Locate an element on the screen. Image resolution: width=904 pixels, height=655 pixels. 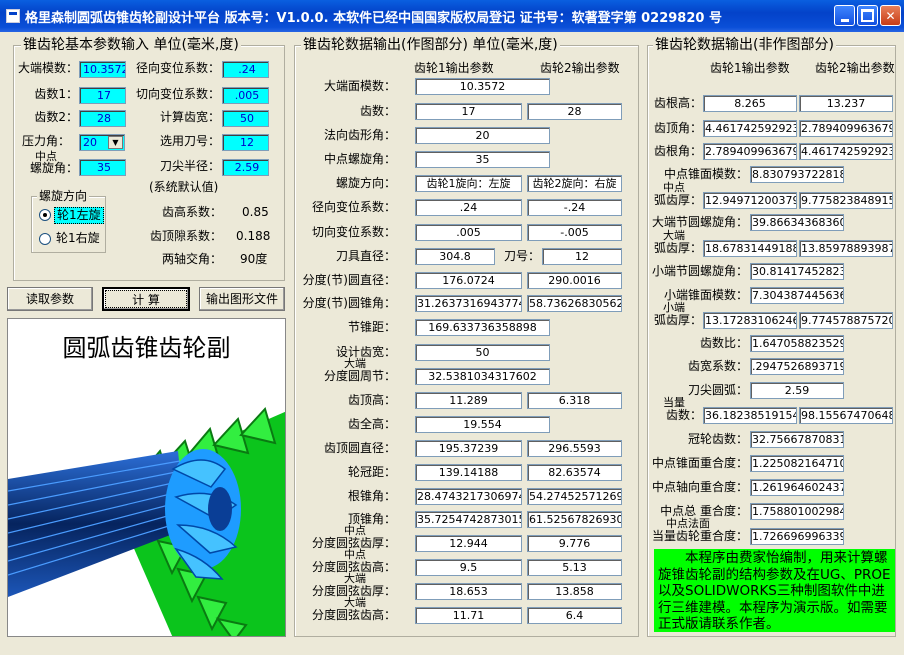
drawing-row-value-1: 12.944 is located at coordinates (468, 543).